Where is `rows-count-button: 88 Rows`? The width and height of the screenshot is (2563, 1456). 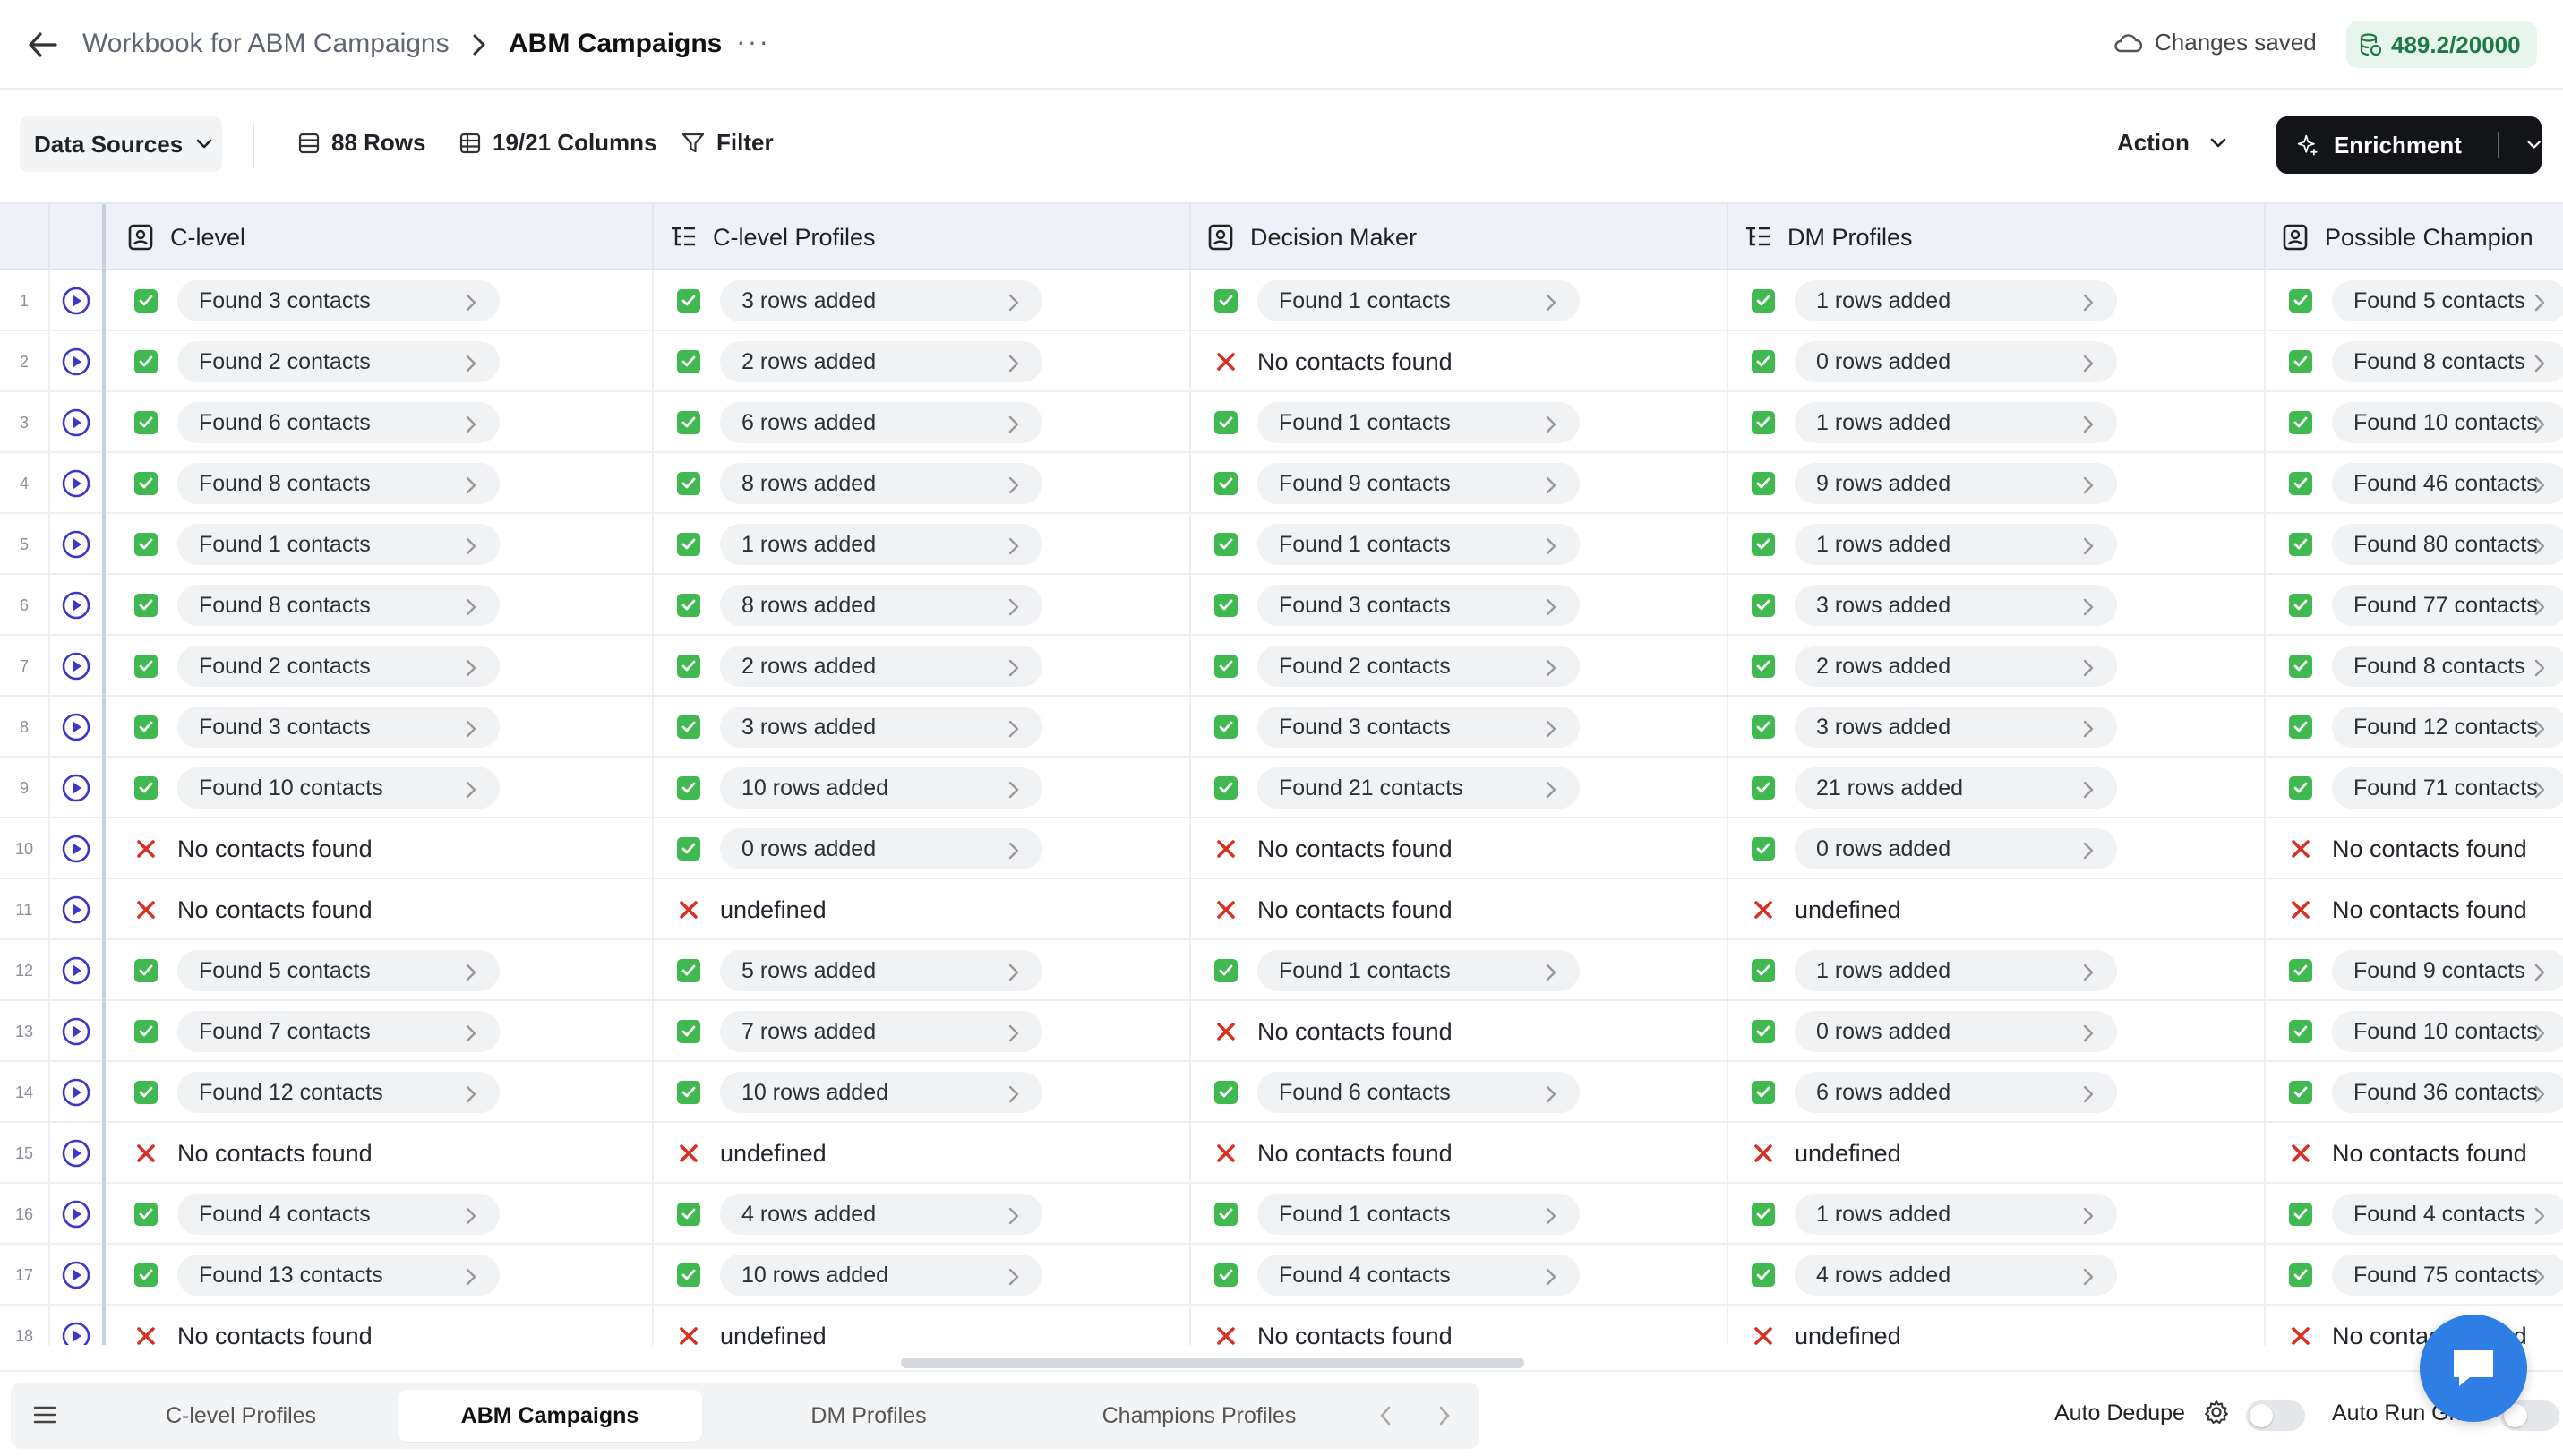 rows-count-button: 88 Rows is located at coordinates (361, 143).